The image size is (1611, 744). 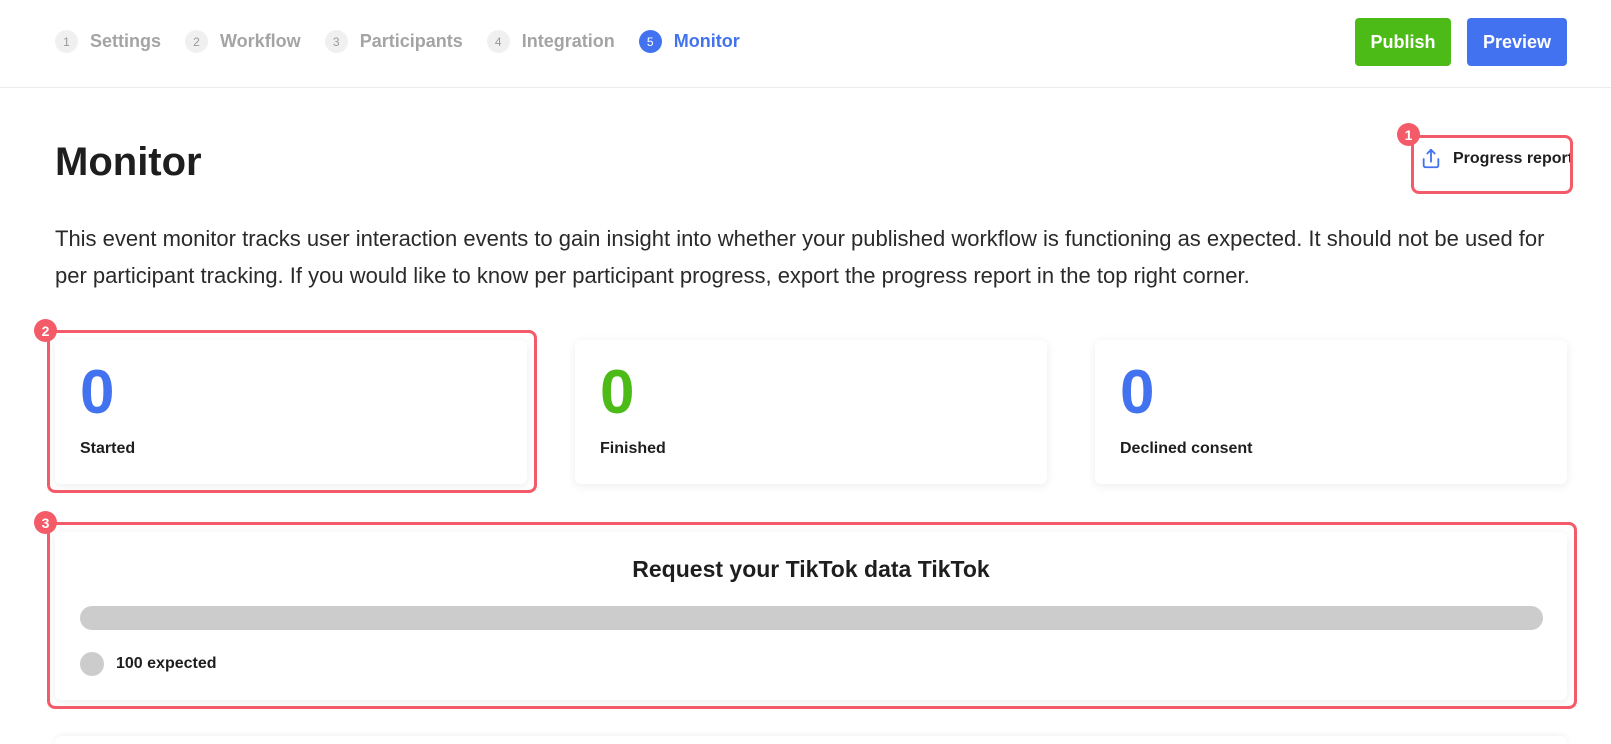 I want to click on step-label: Settings, so click(x=126, y=41).